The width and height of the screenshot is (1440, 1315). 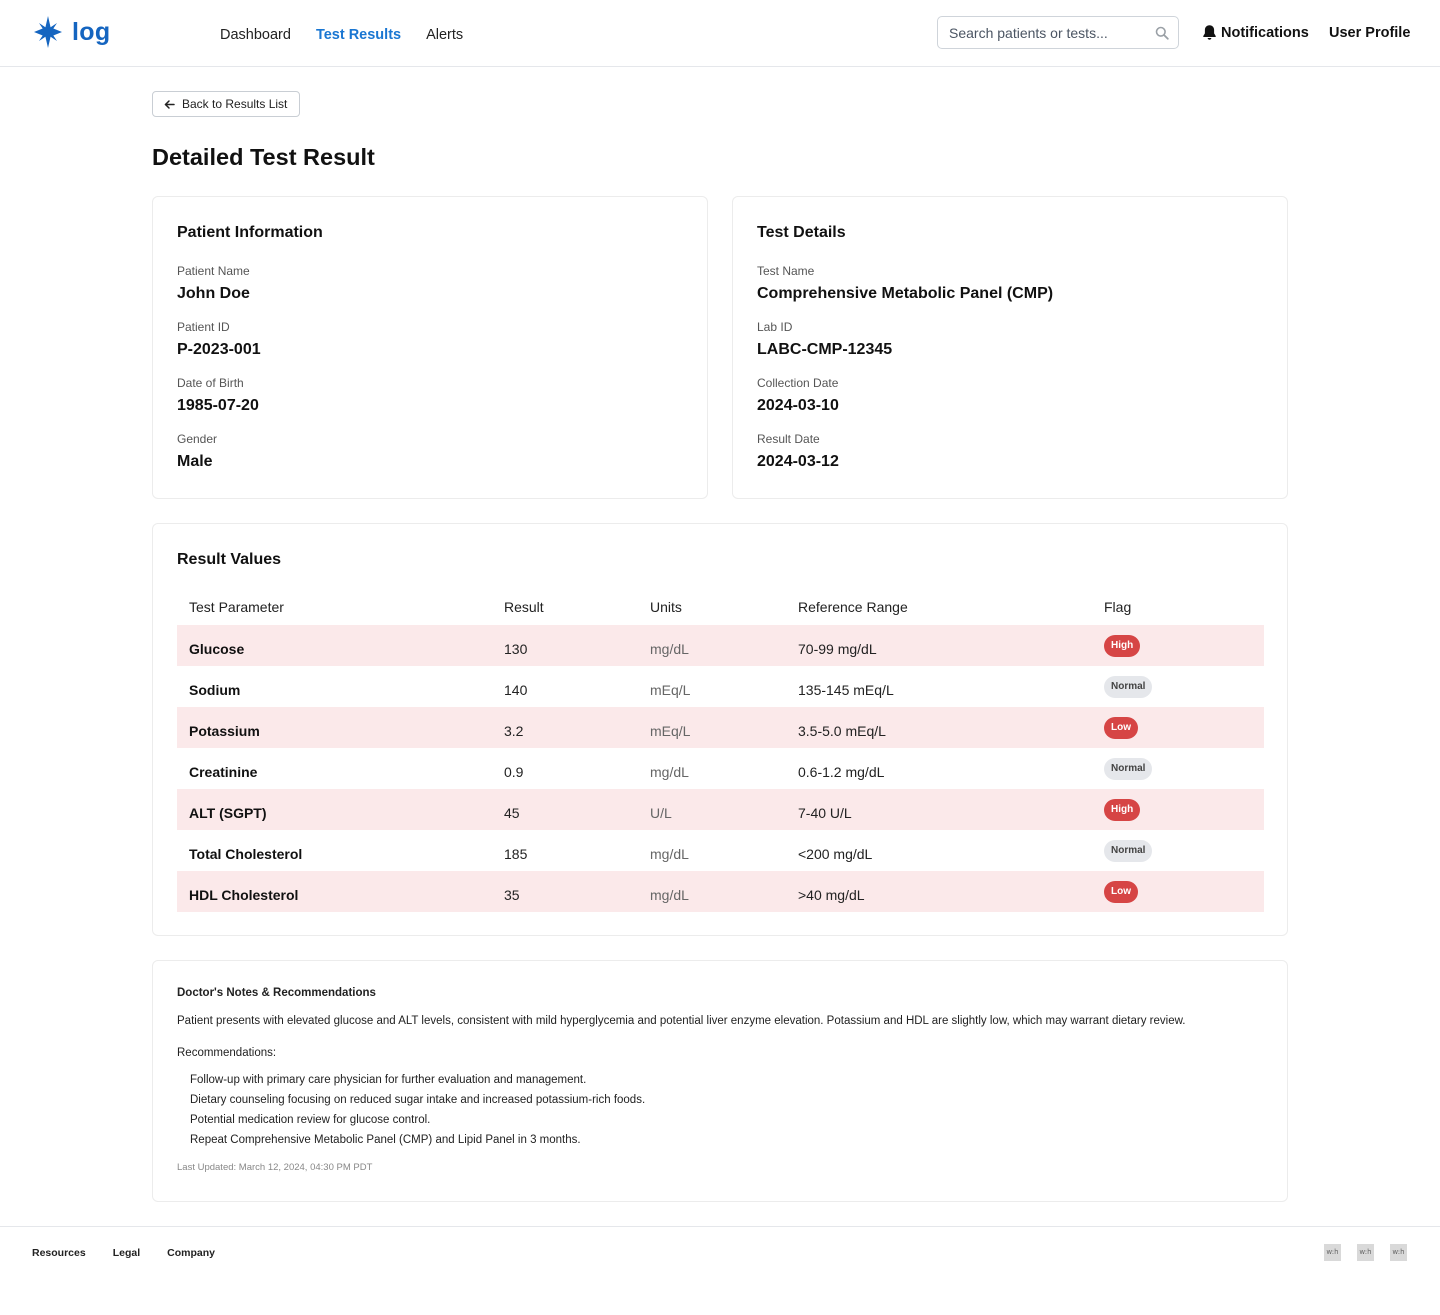 What do you see at coordinates (516, 649) in the screenshot?
I see `result-cell: 130` at bounding box center [516, 649].